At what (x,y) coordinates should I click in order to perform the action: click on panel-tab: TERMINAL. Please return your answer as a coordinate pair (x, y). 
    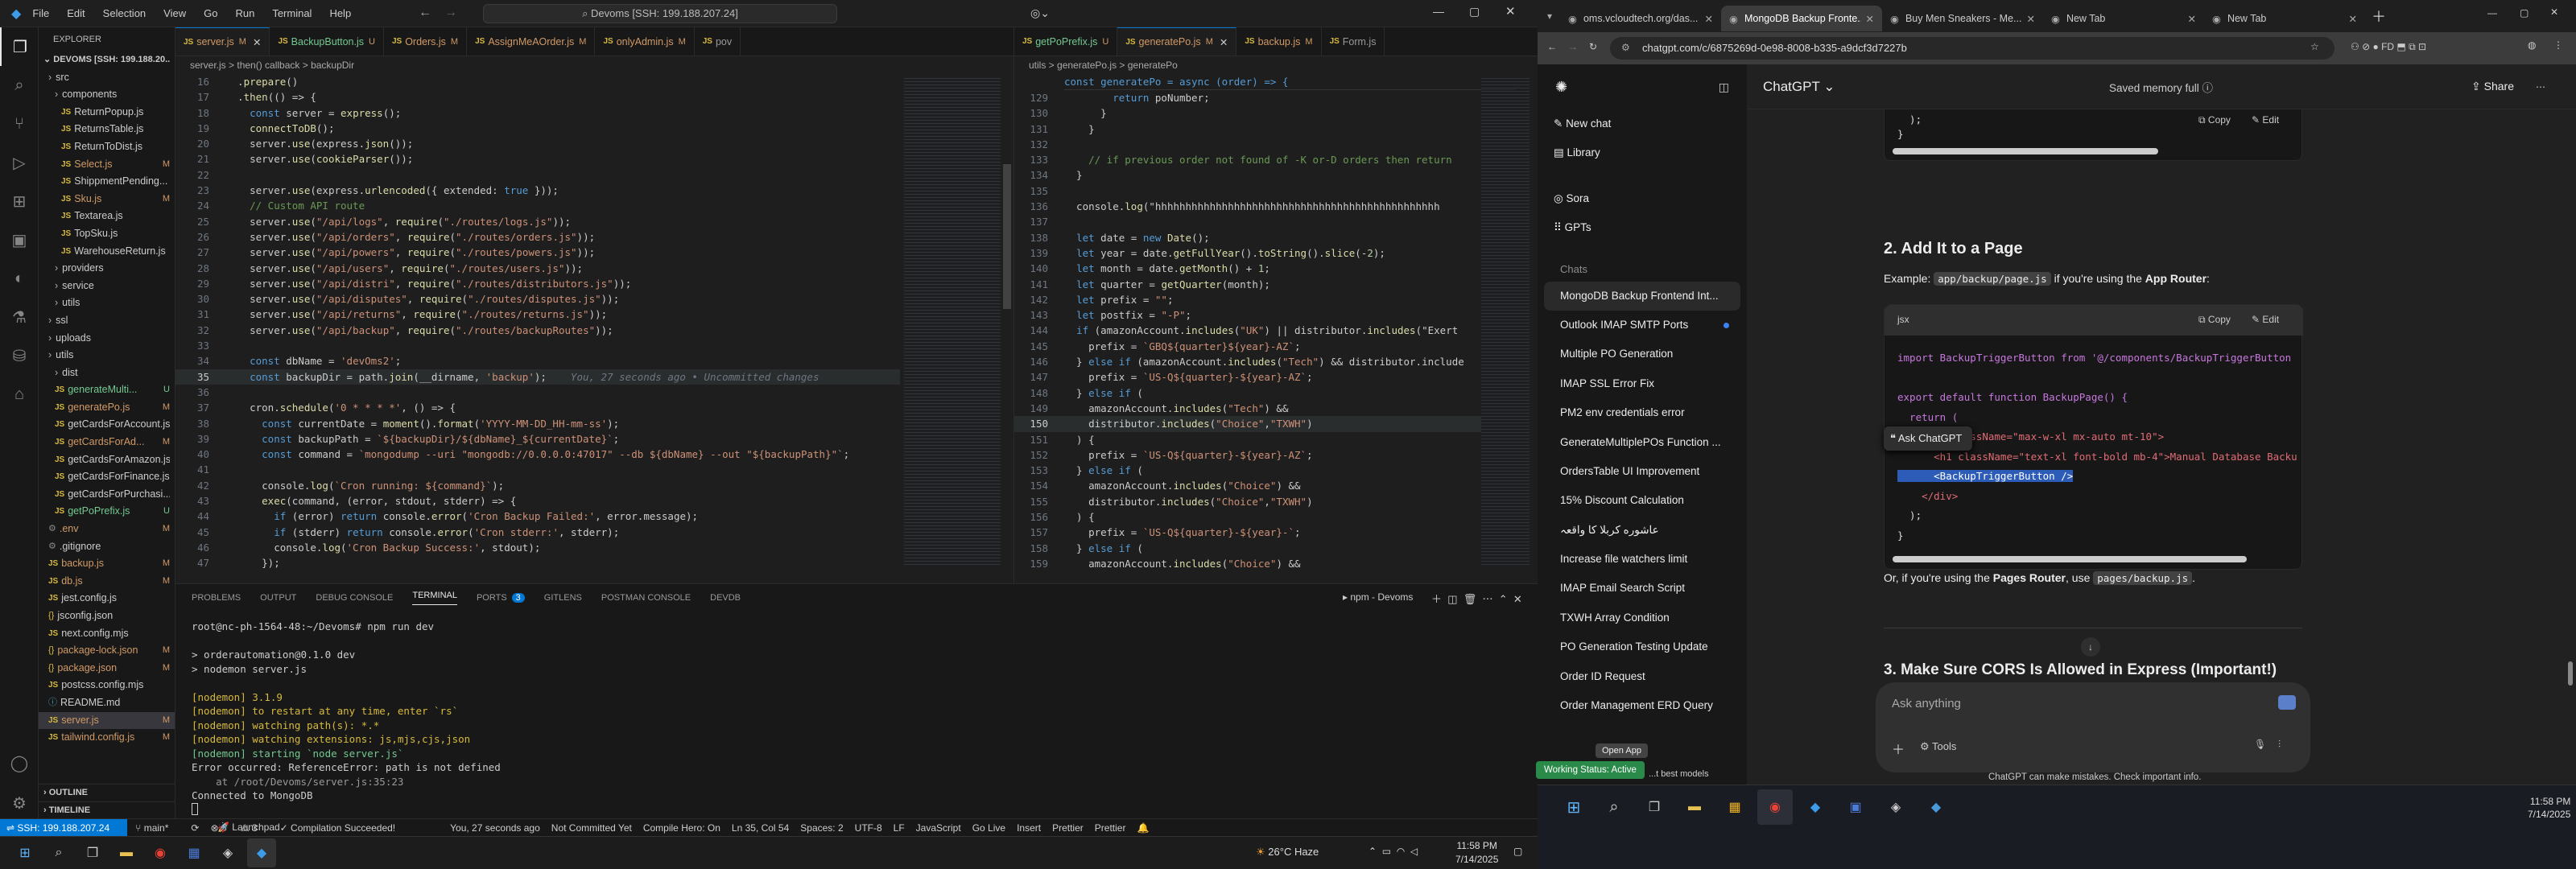
    Looking at the image, I should click on (434, 598).